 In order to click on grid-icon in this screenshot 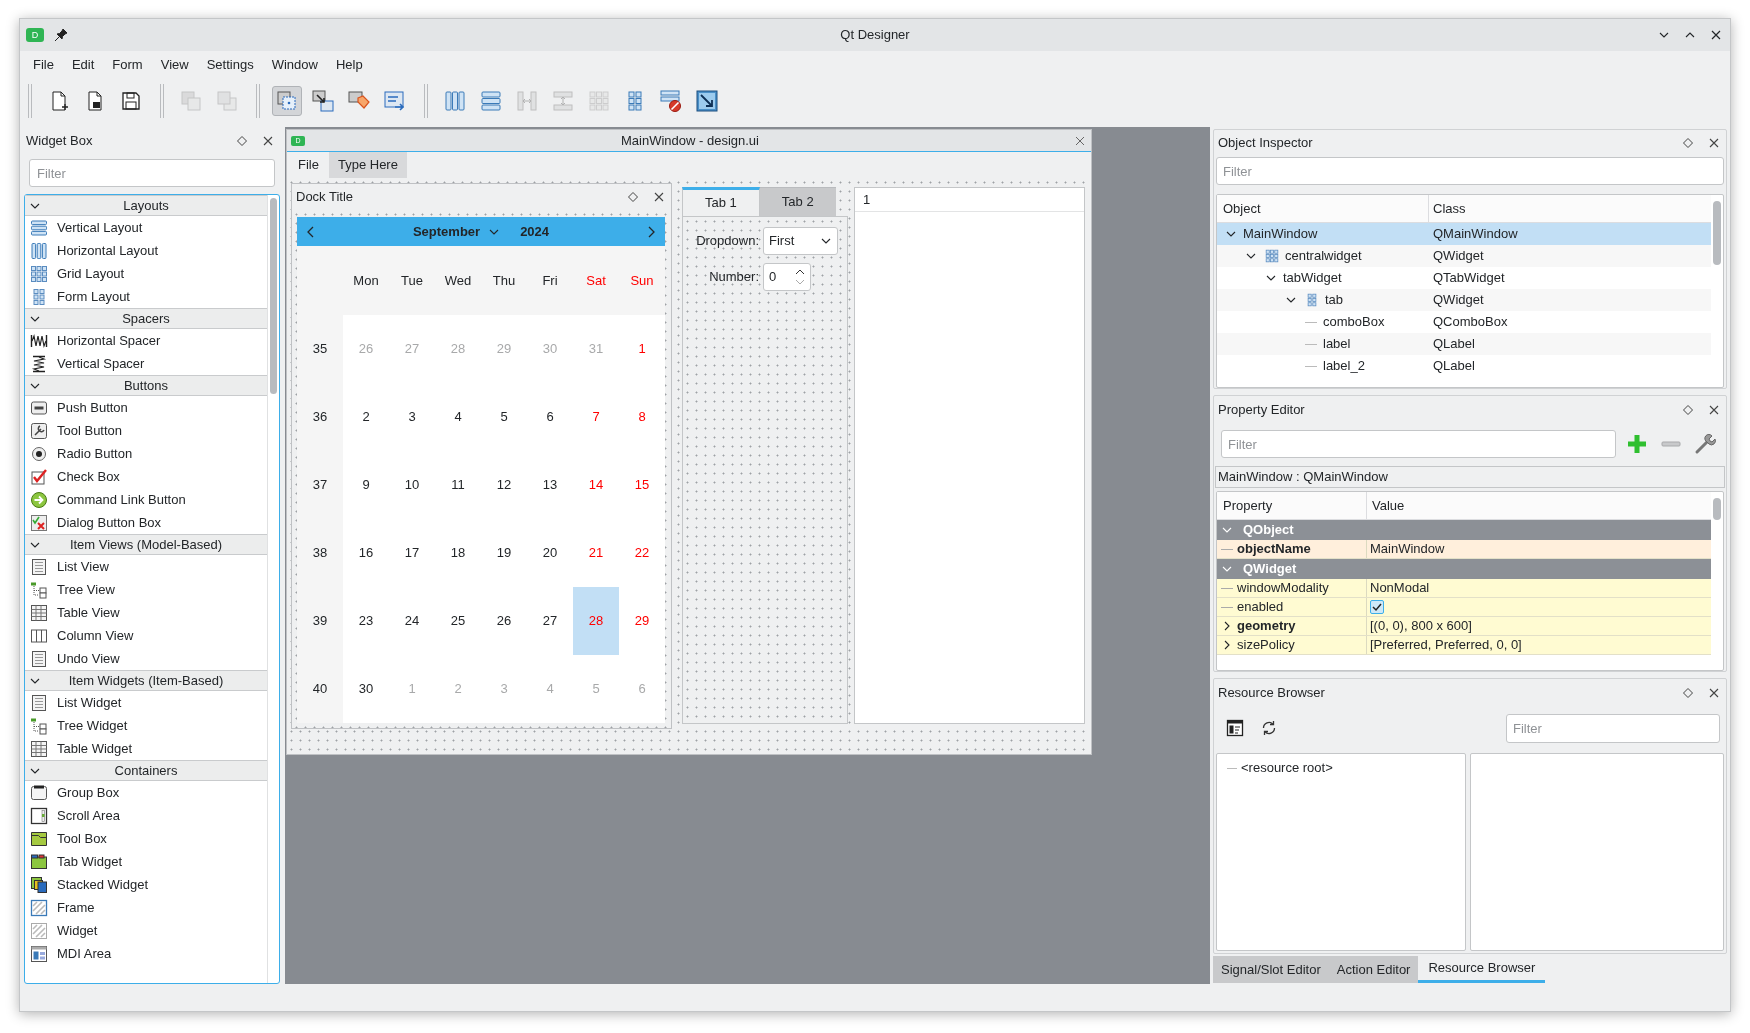, I will do `click(39, 273)`.